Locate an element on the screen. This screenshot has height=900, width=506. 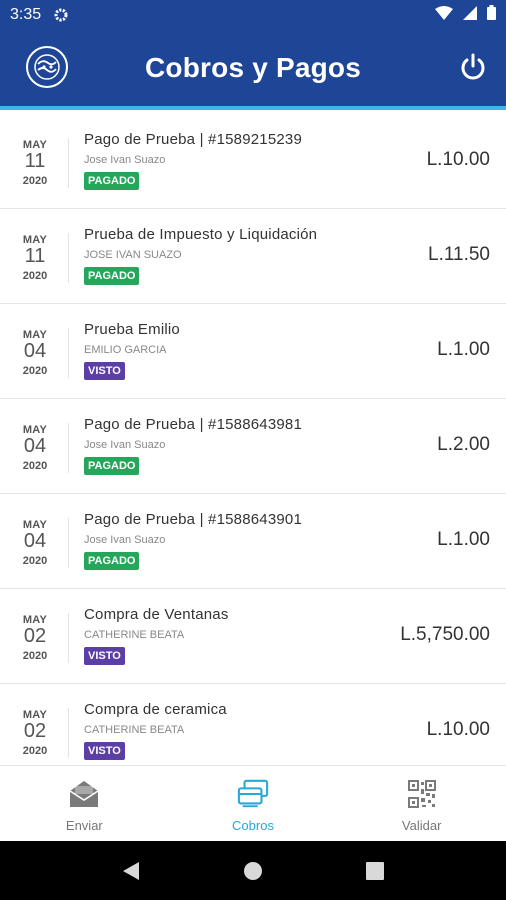
back-button is located at coordinates (131, 871).